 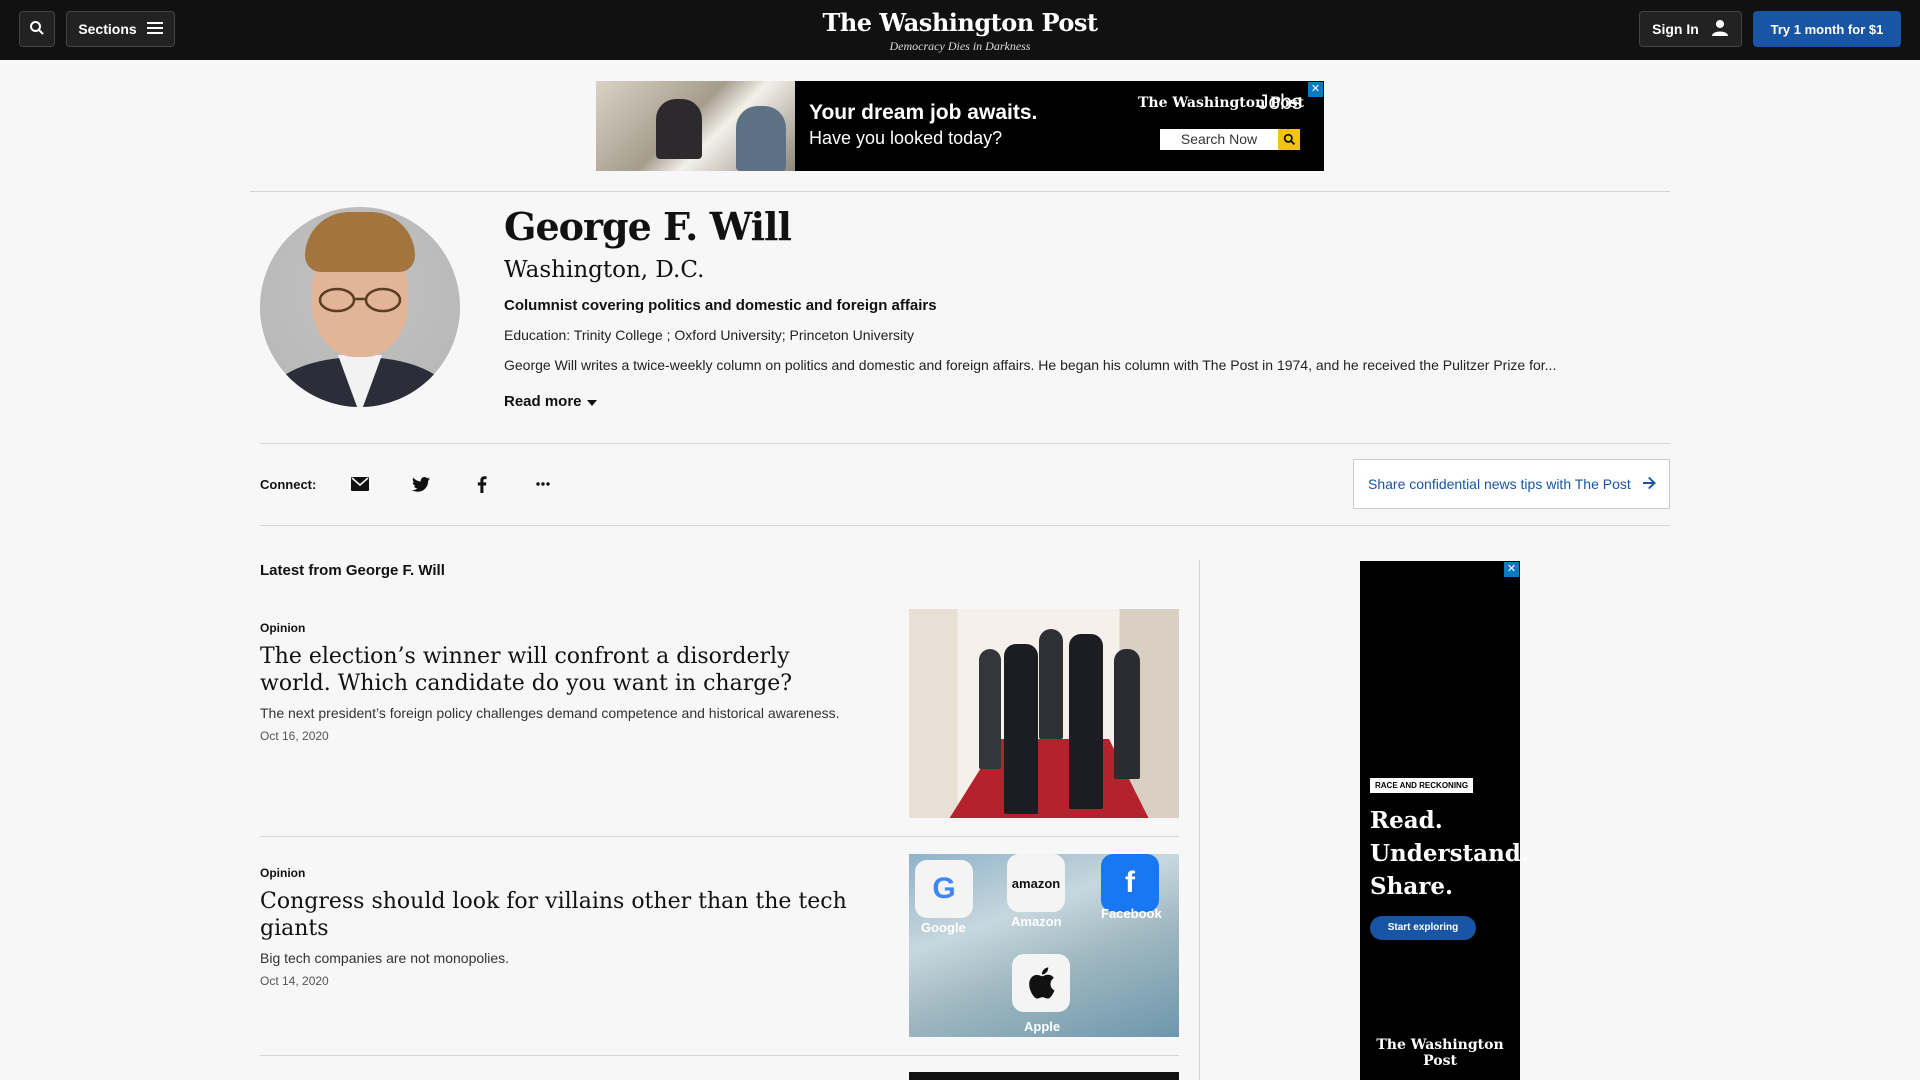 What do you see at coordinates (1042, 1026) in the screenshot?
I see `apple-label: Apple` at bounding box center [1042, 1026].